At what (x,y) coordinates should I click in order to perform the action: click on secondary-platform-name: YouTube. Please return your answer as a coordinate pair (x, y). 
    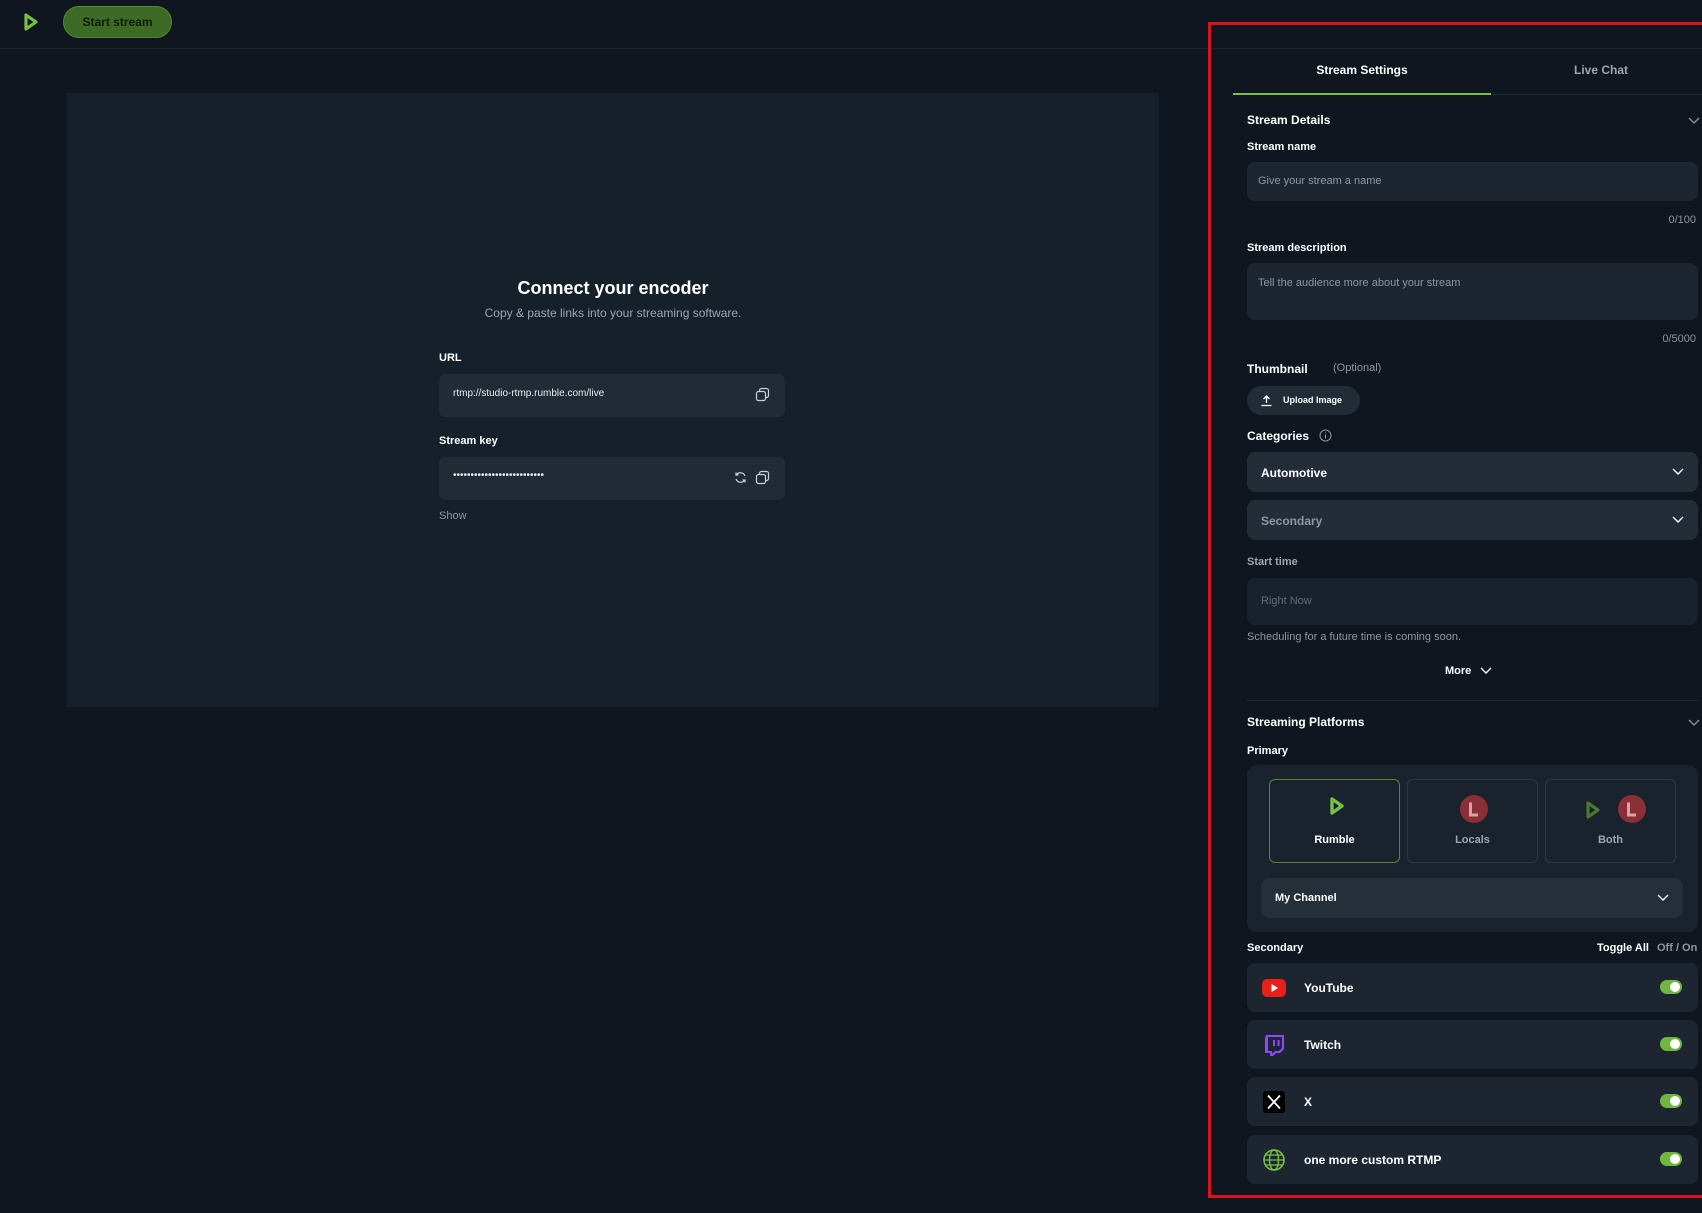
    Looking at the image, I should click on (1329, 988).